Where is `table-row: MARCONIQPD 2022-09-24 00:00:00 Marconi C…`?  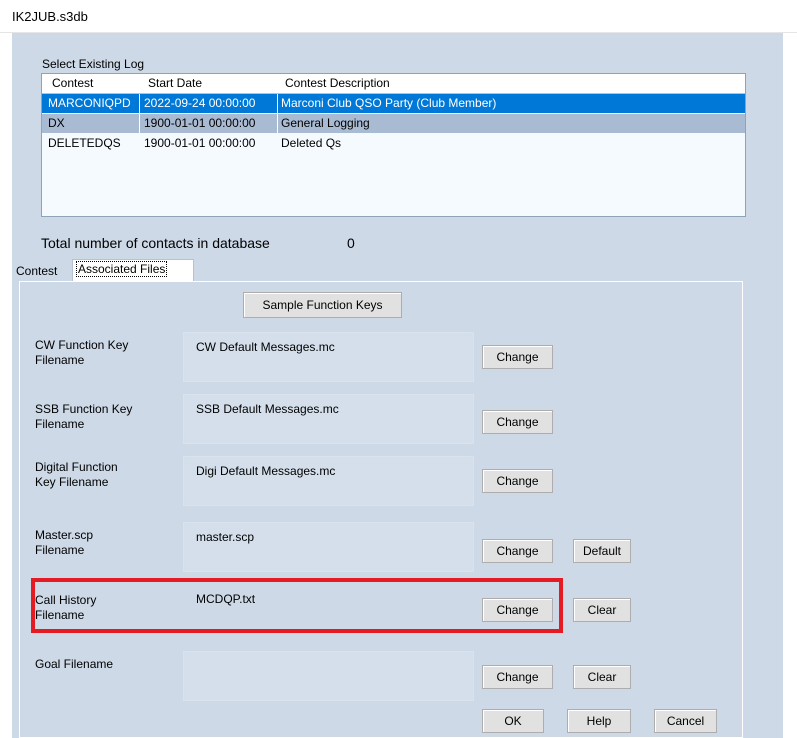 table-row: MARCONIQPD 2022-09-24 00:00:00 Marconi C… is located at coordinates (393, 103).